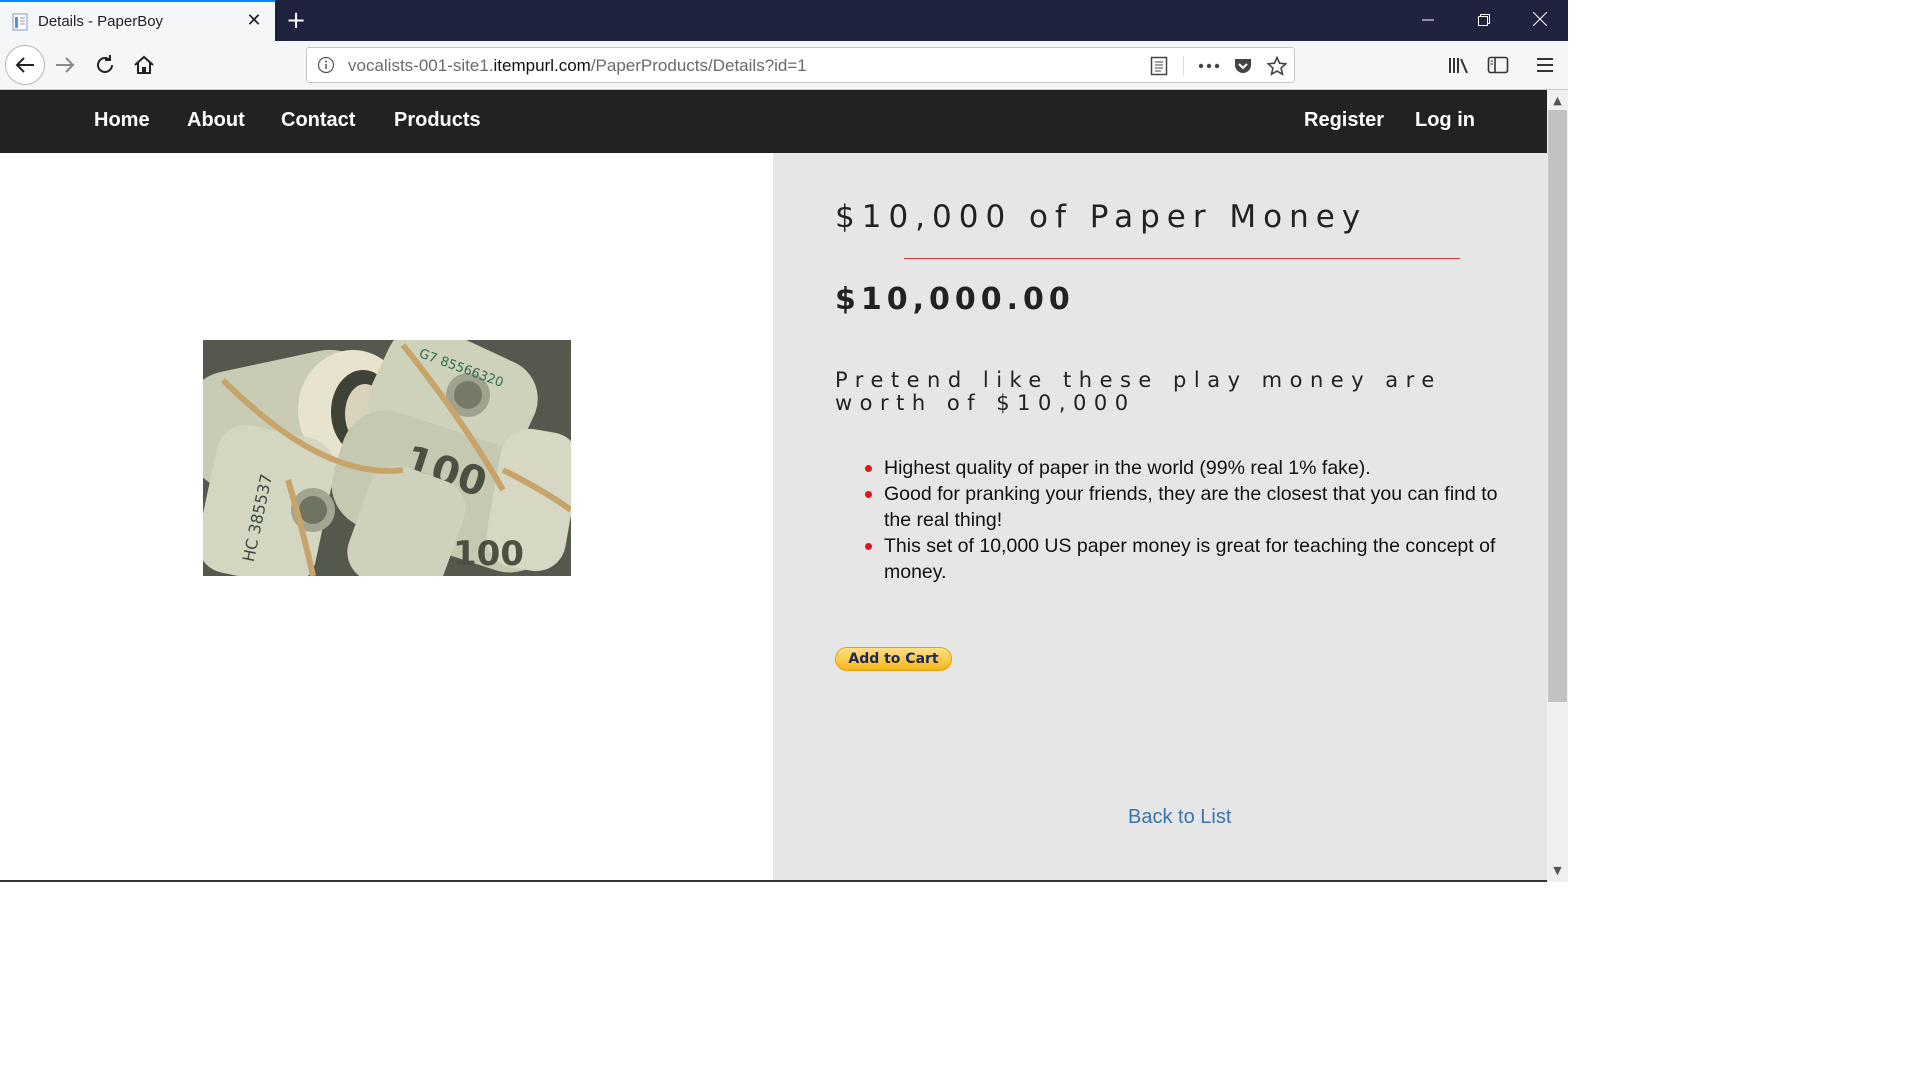 This screenshot has height=1080, width=1920. I want to click on hamburger-menu-icon, so click(1545, 65).